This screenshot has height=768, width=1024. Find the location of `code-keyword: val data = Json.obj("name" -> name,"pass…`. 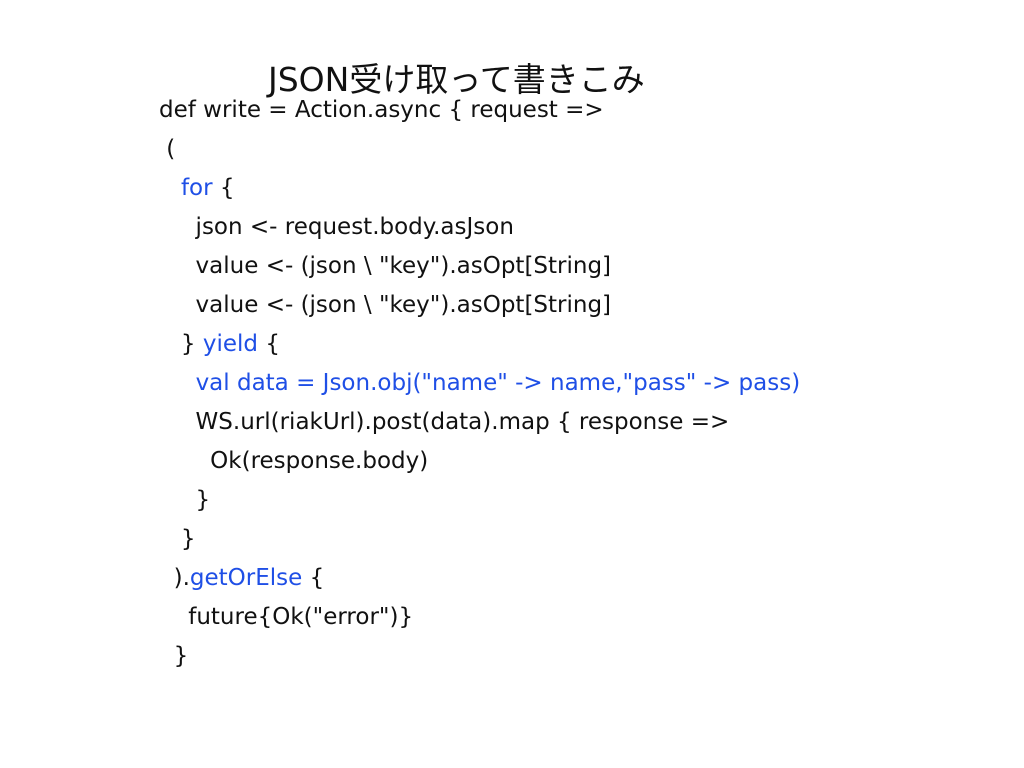

code-keyword: val data = Json.obj("name" -> name,"pass… is located at coordinates (498, 383).